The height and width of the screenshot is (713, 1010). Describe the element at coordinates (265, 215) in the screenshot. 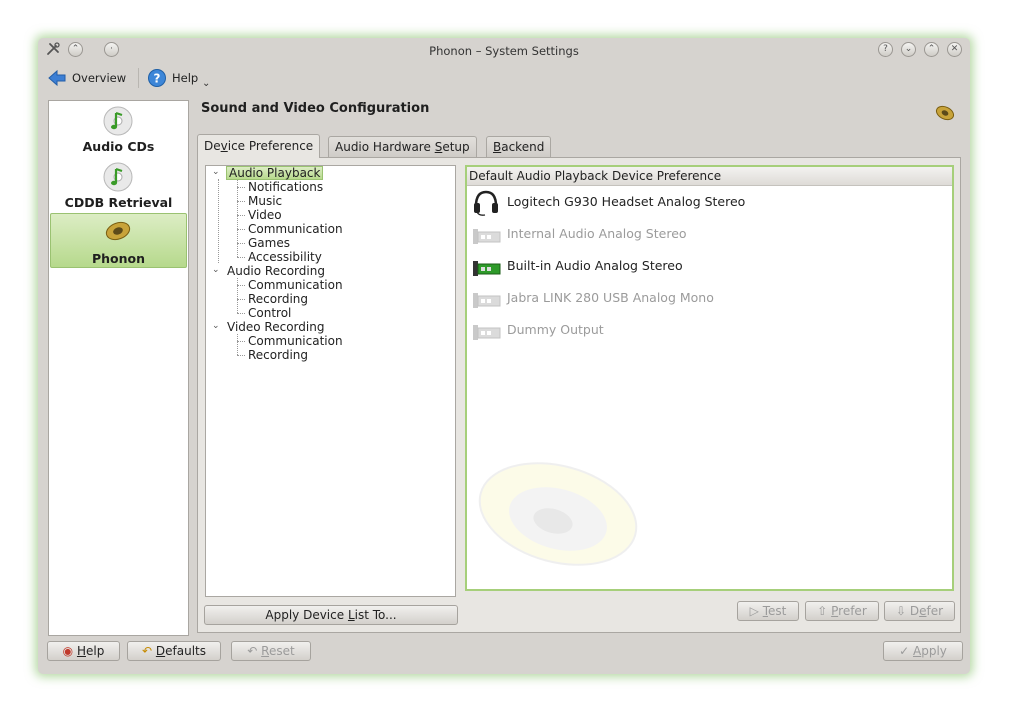

I see `tree-item-video: Video` at that location.